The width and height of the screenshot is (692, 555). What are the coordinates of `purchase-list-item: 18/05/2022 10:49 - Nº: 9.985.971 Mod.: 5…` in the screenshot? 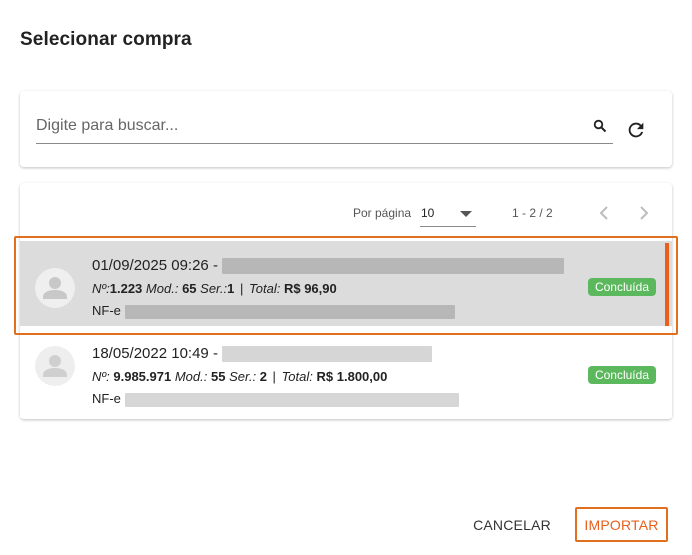 It's located at (346, 375).